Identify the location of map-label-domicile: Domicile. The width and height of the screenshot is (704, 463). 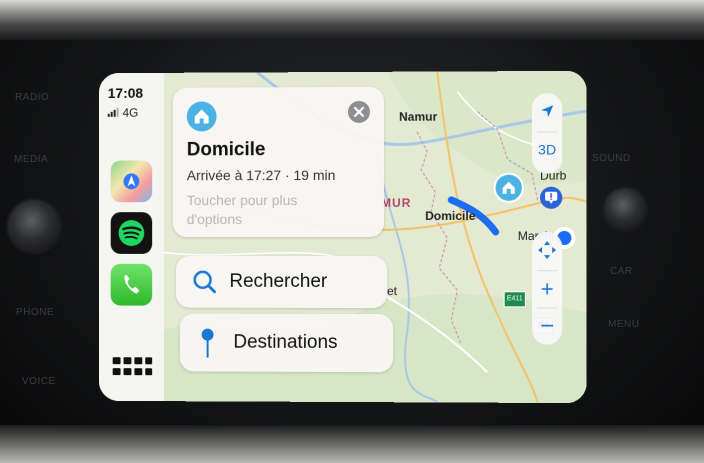
(450, 215).